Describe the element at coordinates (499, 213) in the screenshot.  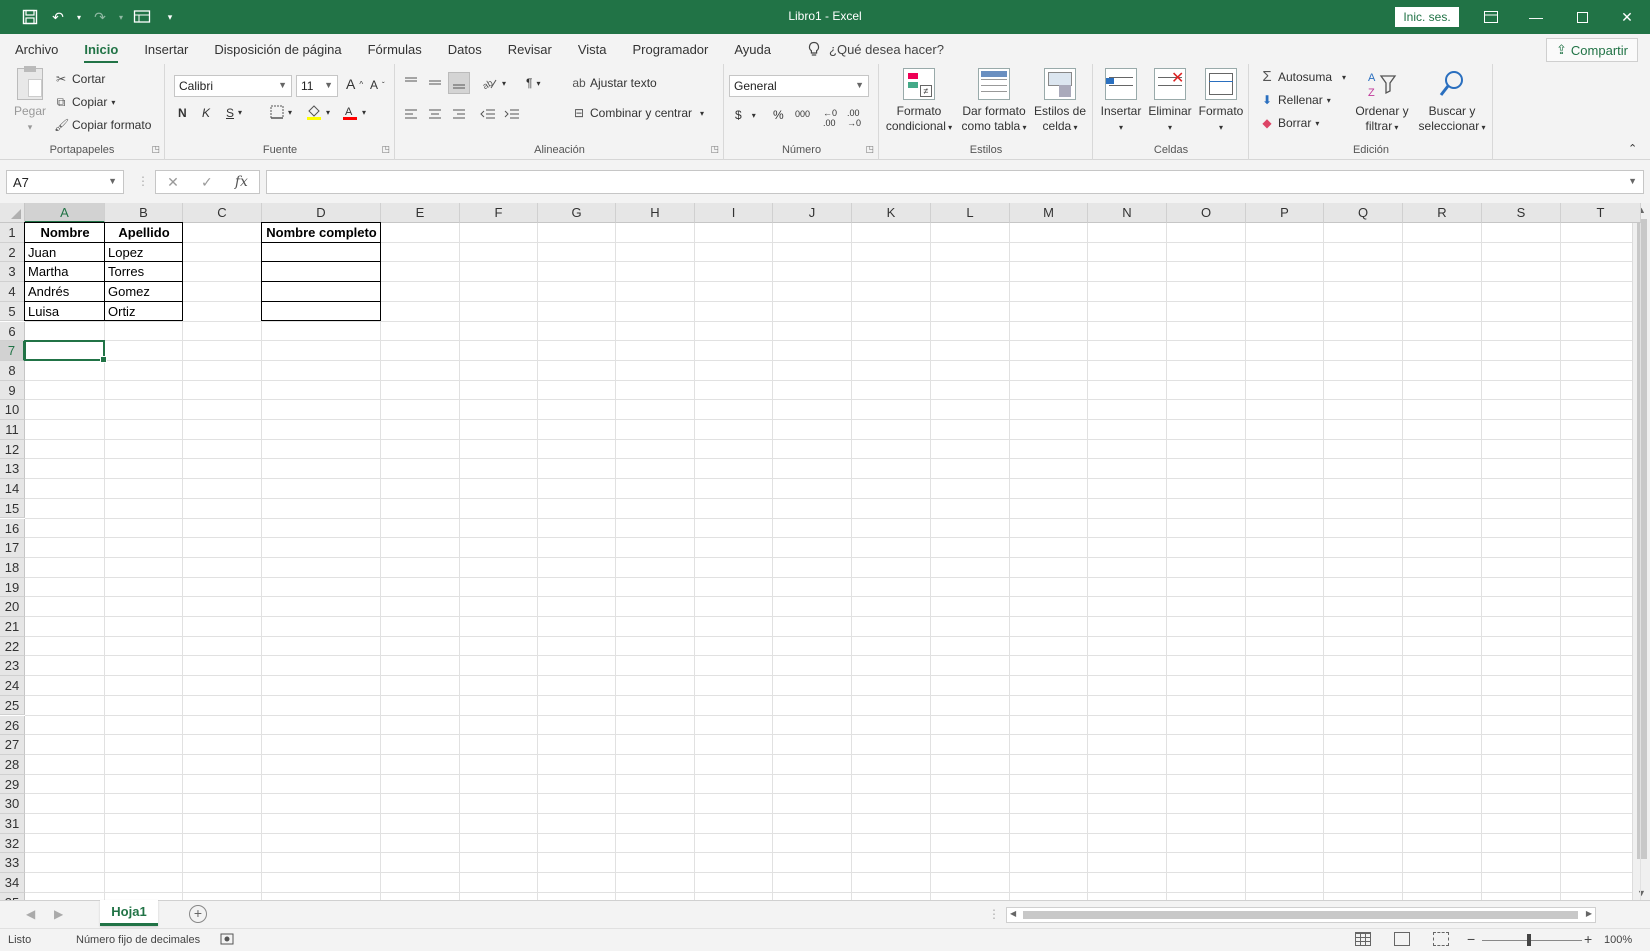
I see `column-header-f: F` at that location.